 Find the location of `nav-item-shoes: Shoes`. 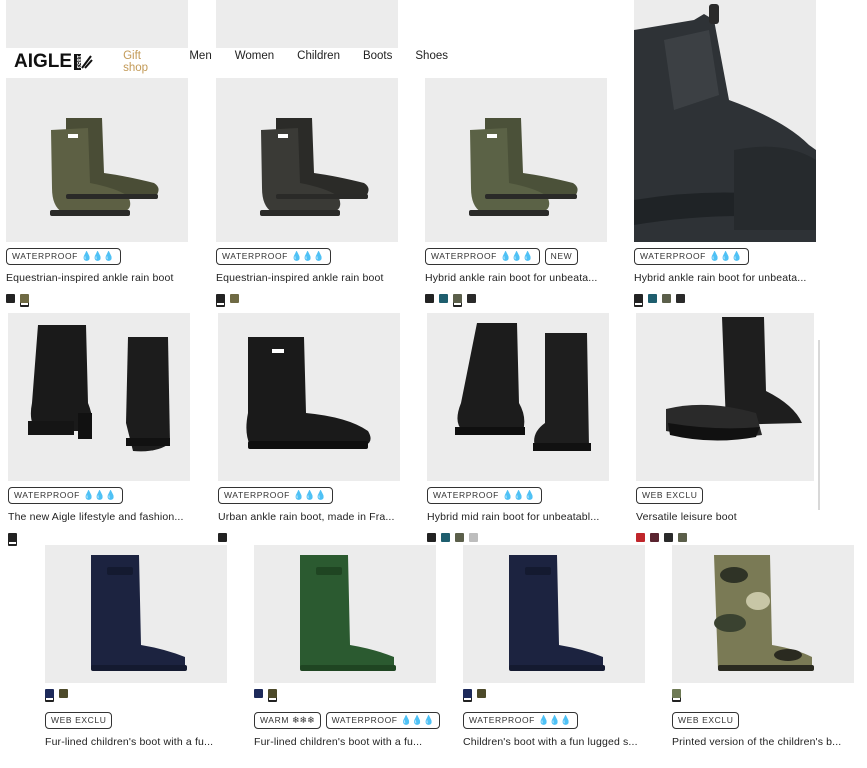

nav-item-shoes: Shoes is located at coordinates (431, 62).